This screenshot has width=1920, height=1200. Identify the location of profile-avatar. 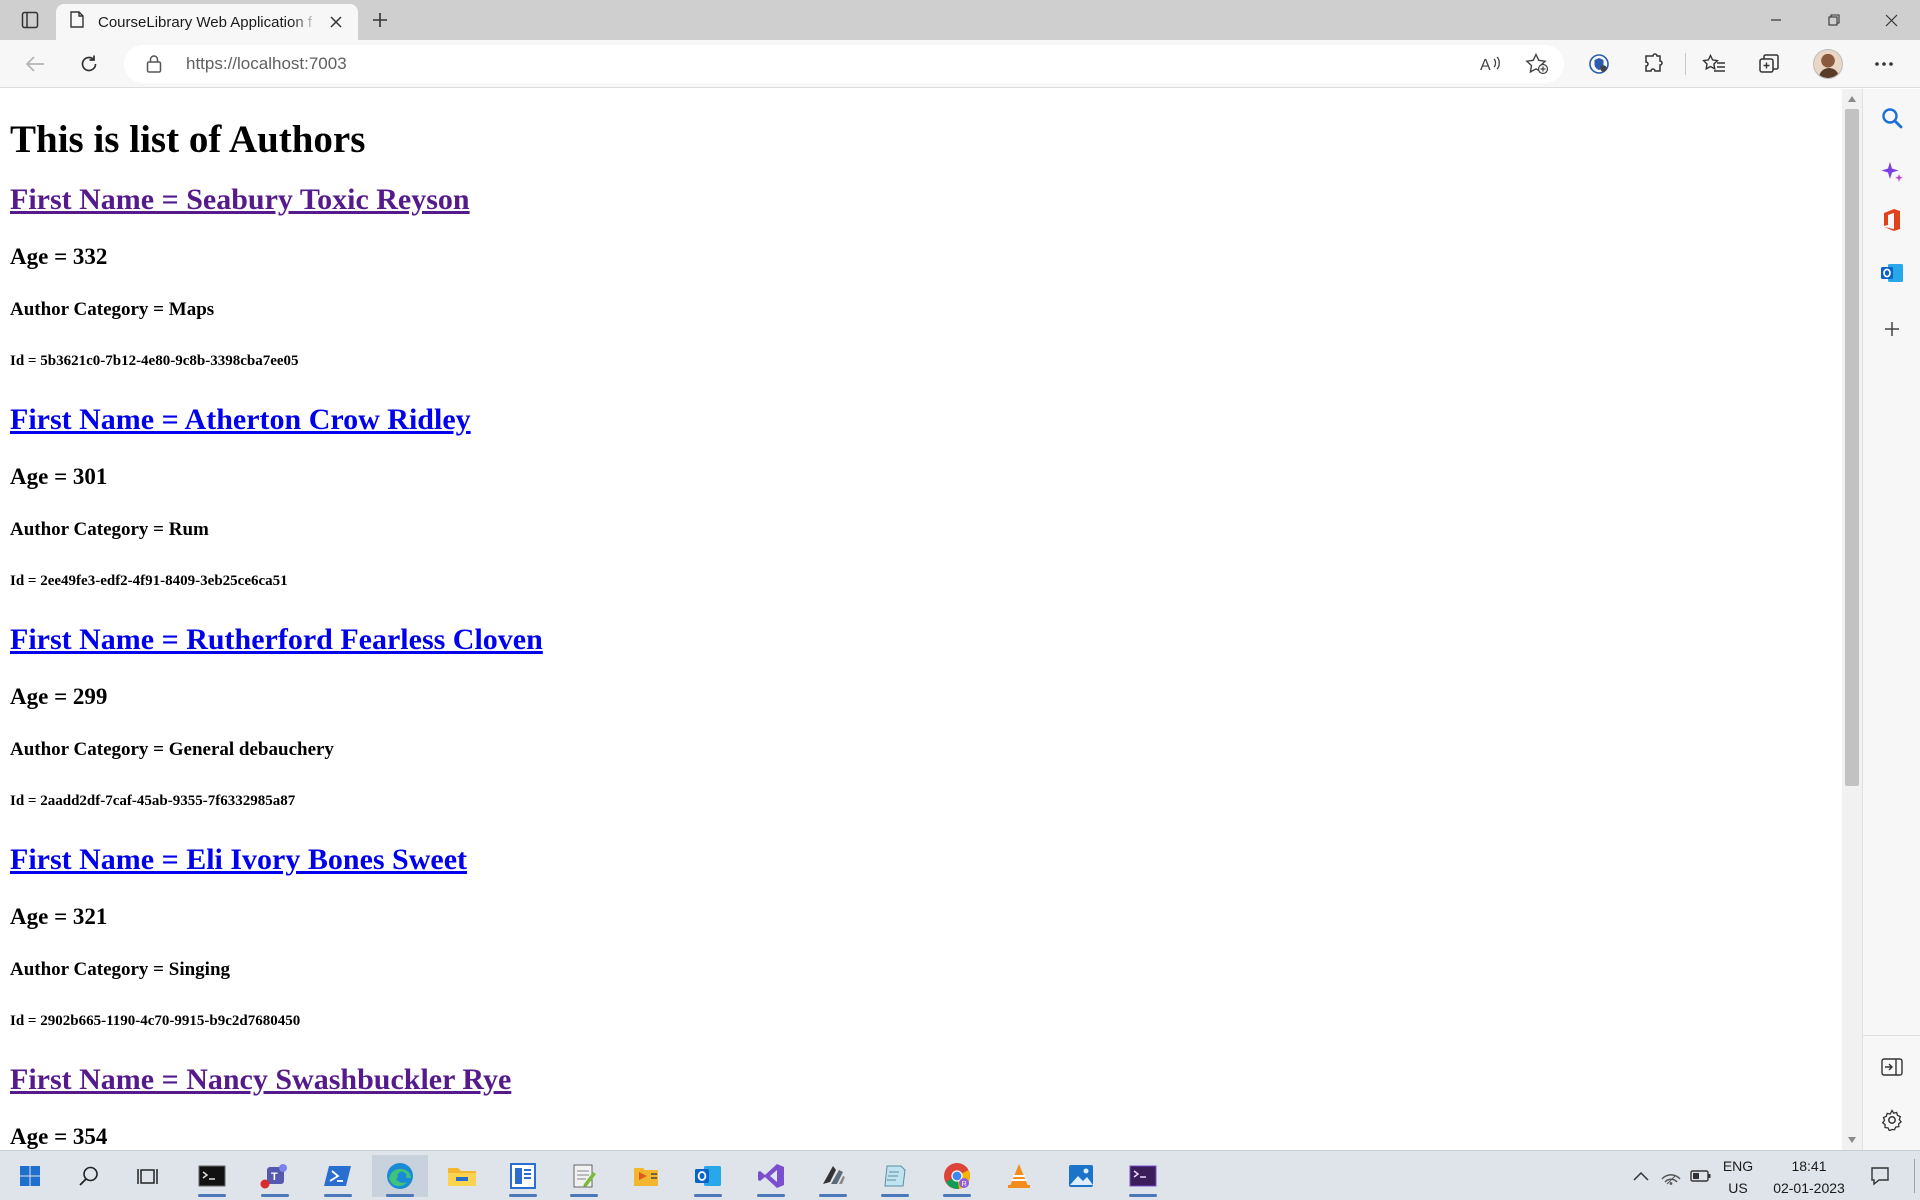
(1828, 64).